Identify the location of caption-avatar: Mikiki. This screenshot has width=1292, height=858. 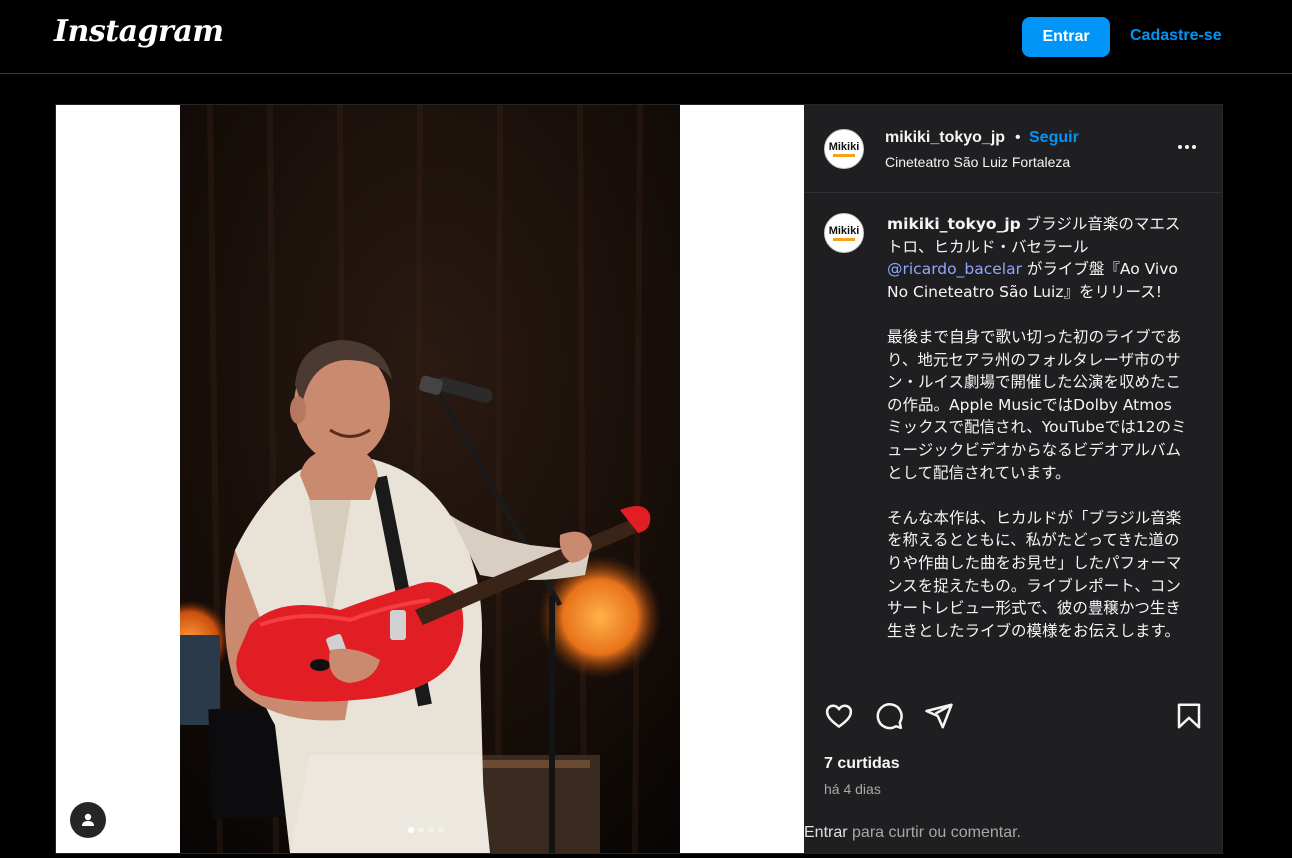
(844, 233).